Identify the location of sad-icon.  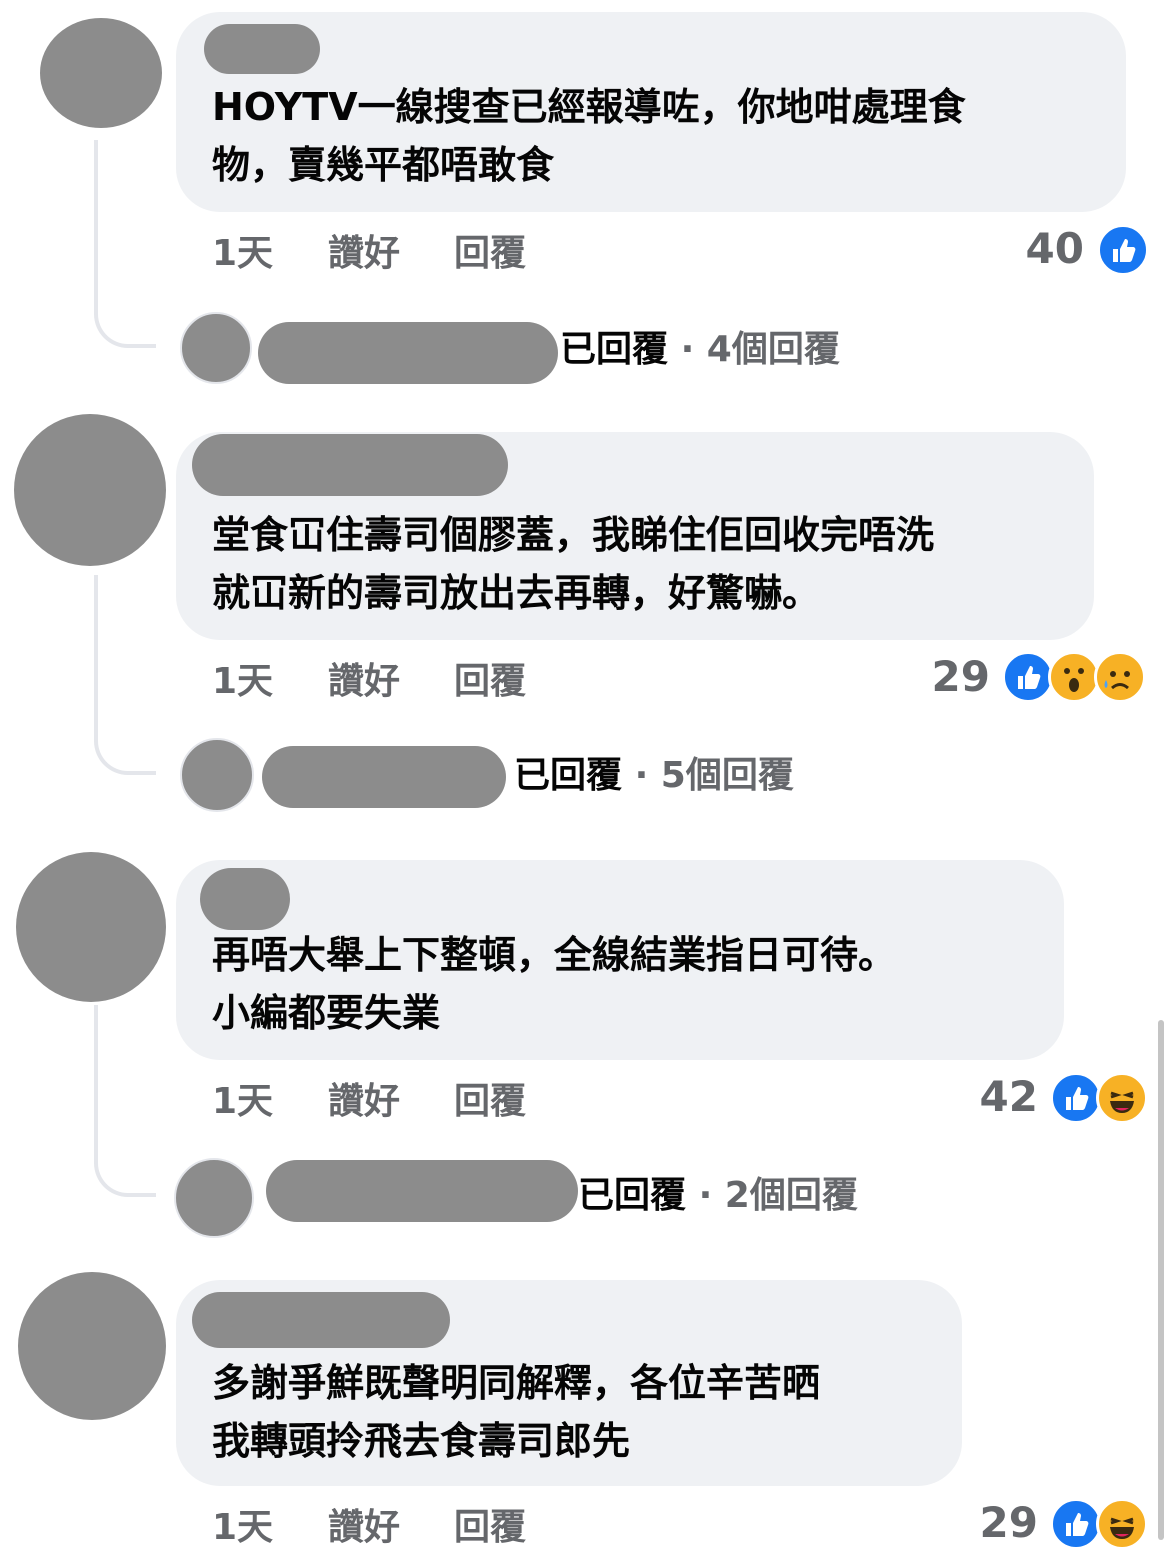
(1120, 677).